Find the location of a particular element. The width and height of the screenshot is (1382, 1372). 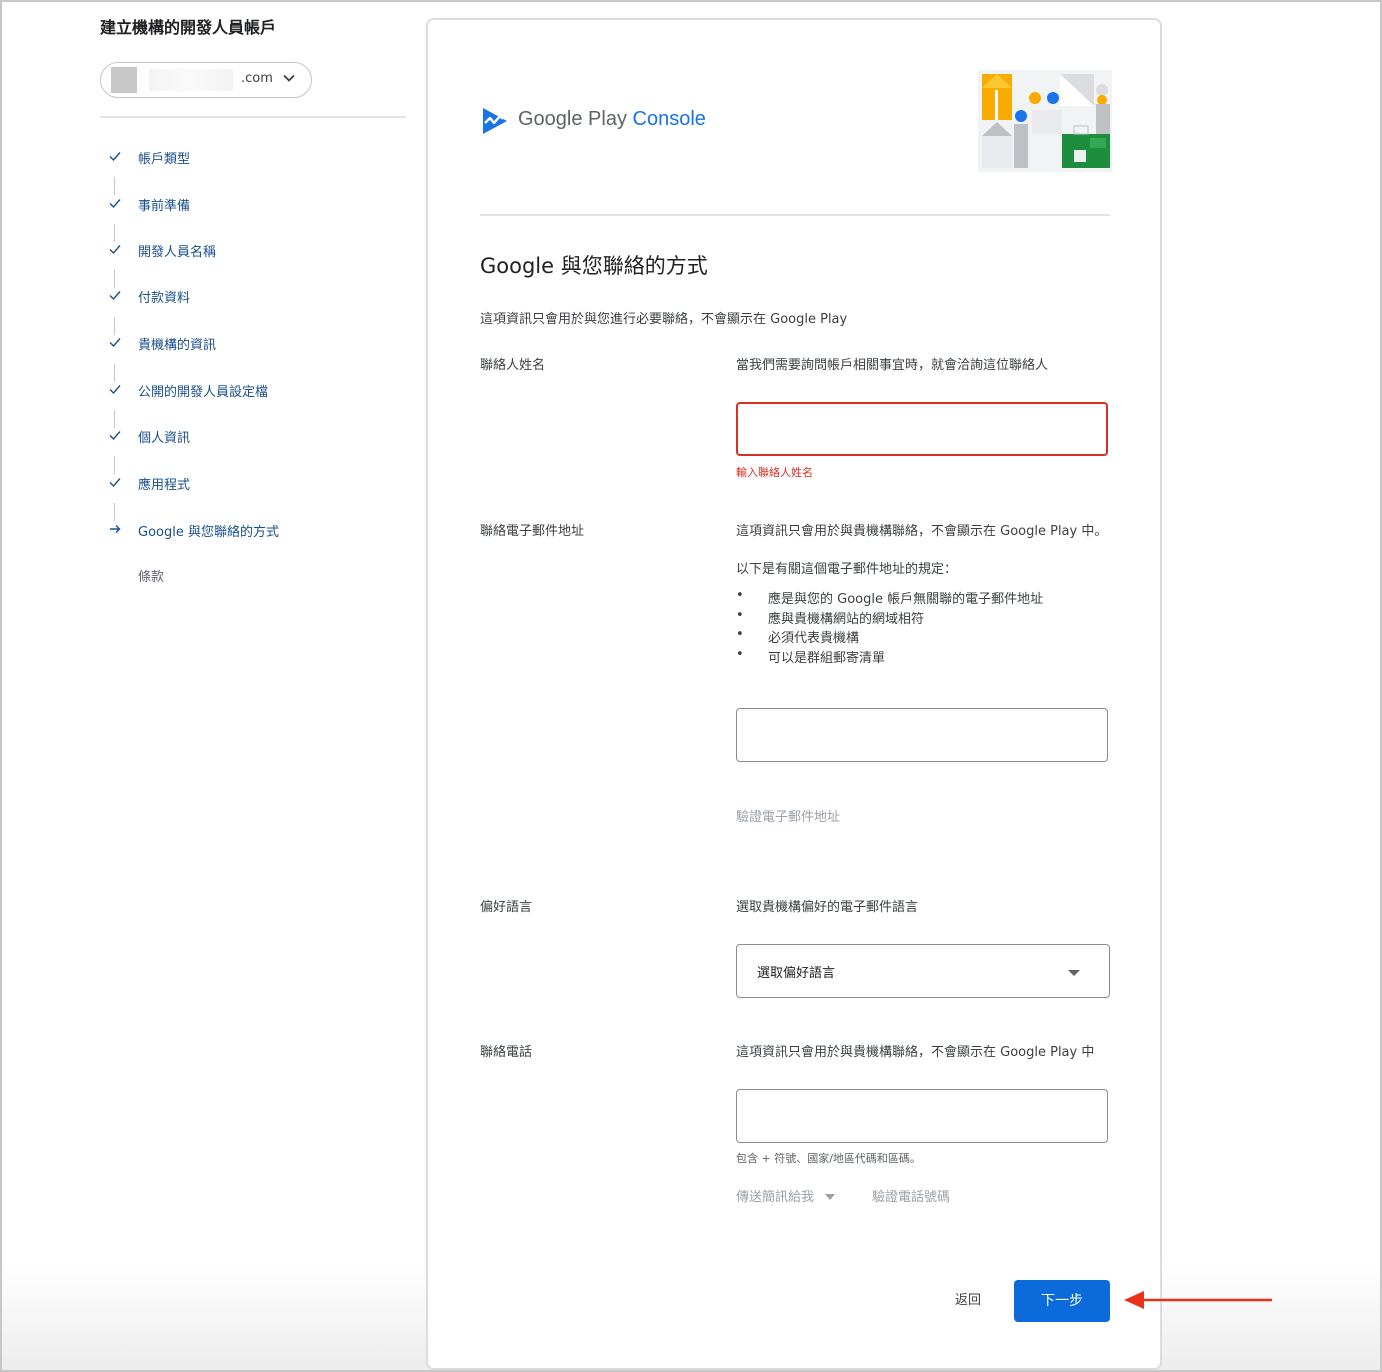

list-item: • 應是與您的 Google 帳戶無關聯的電子郵件地址 is located at coordinates (922, 598).